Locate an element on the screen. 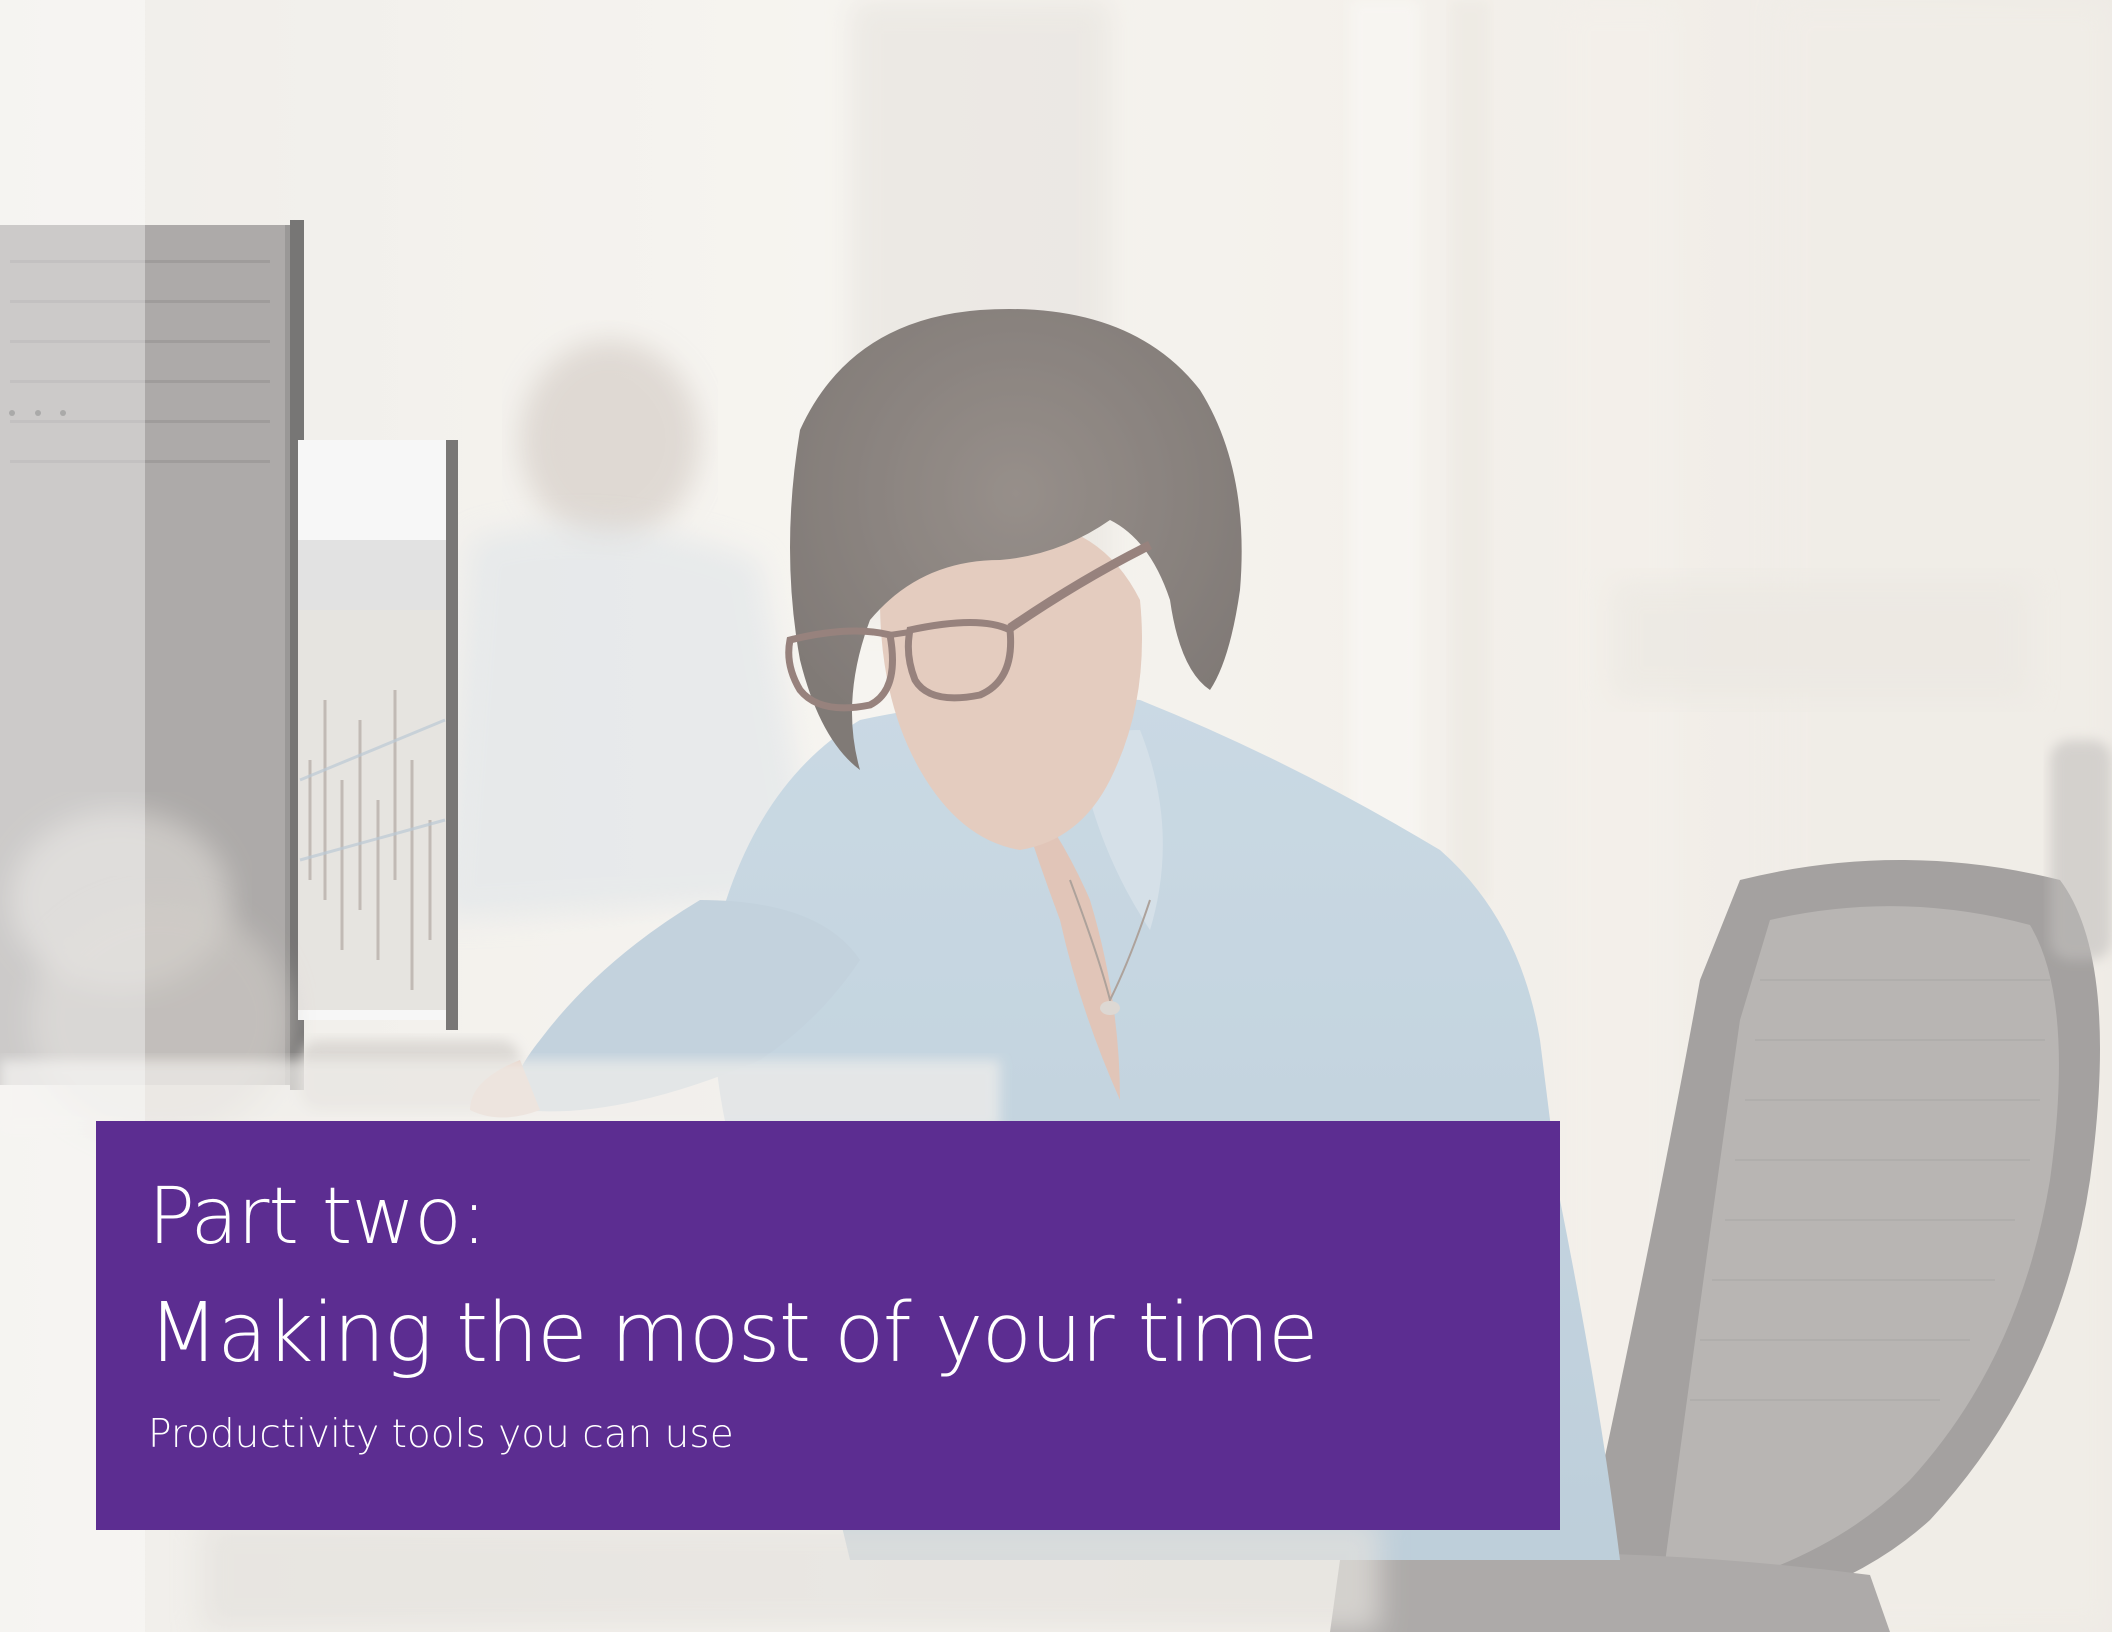 This screenshot has width=2112, height=1632. subtitle: Productivity tools you can use is located at coordinates (441, 1434).